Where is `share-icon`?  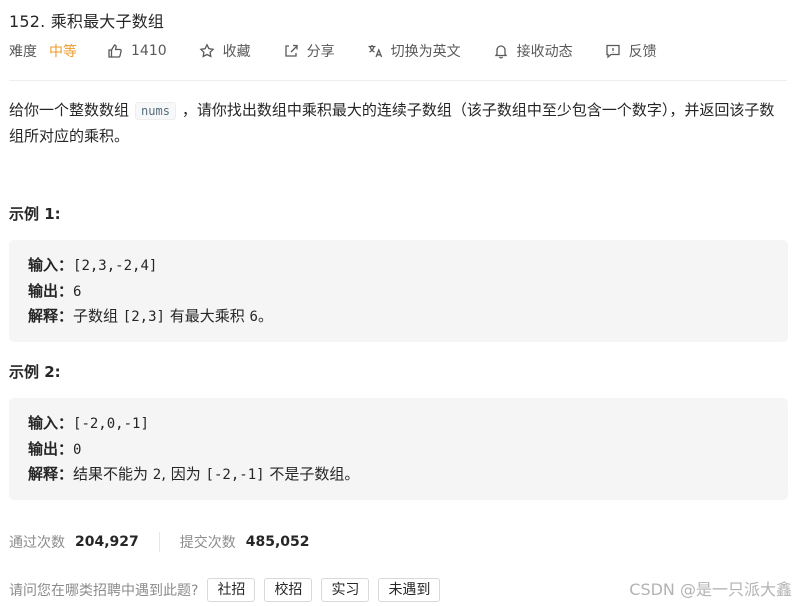
share-icon is located at coordinates (291, 50).